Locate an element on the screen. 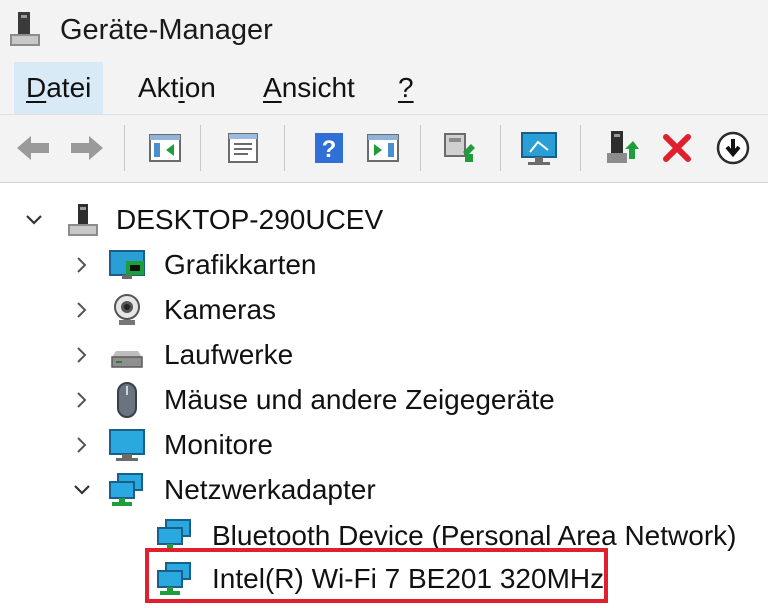  menu-bar: Datei Aktion Ansicht ? is located at coordinates (384, 88).